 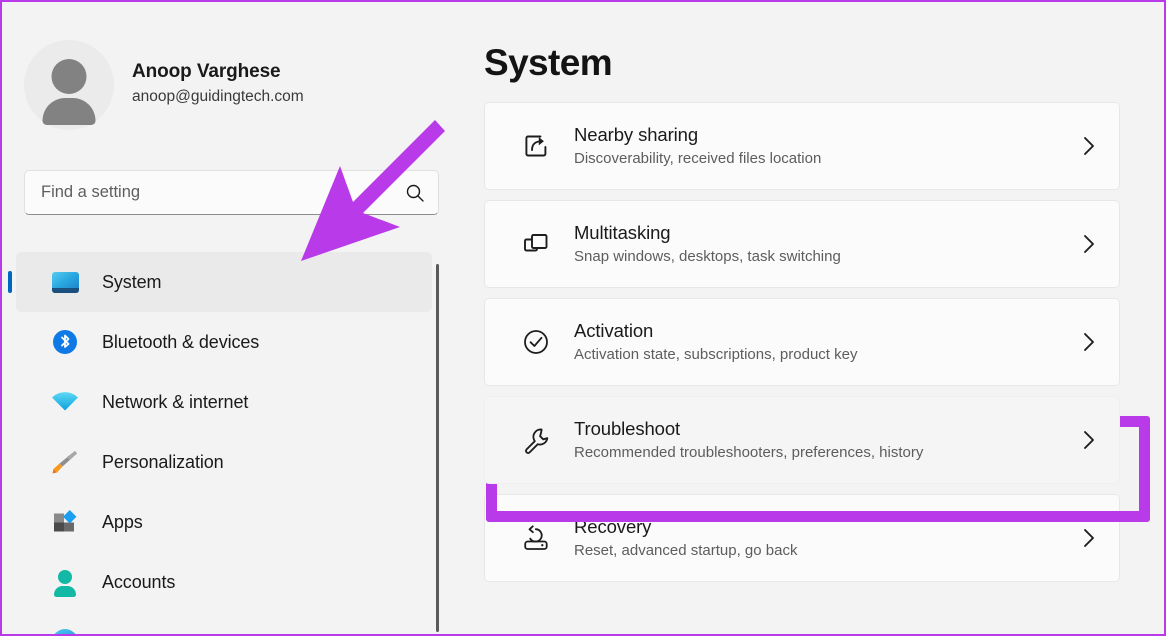 What do you see at coordinates (707, 257) in the screenshot?
I see `card-subtitle: Snap windows, desktops, task switching` at bounding box center [707, 257].